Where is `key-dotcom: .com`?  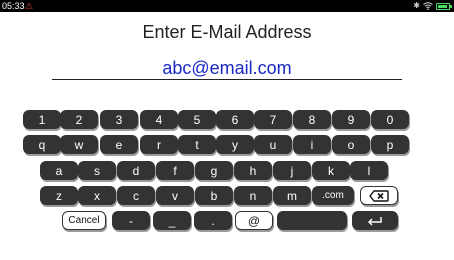
key-dotcom: .com is located at coordinates (333, 195).